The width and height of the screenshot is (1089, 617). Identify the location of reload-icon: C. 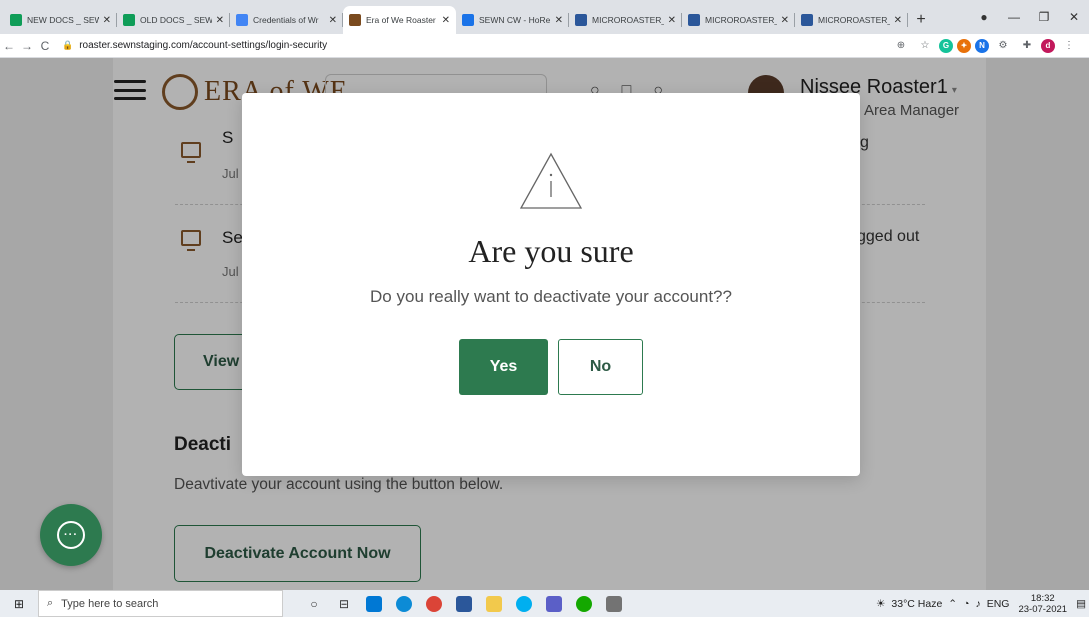
(45, 46).